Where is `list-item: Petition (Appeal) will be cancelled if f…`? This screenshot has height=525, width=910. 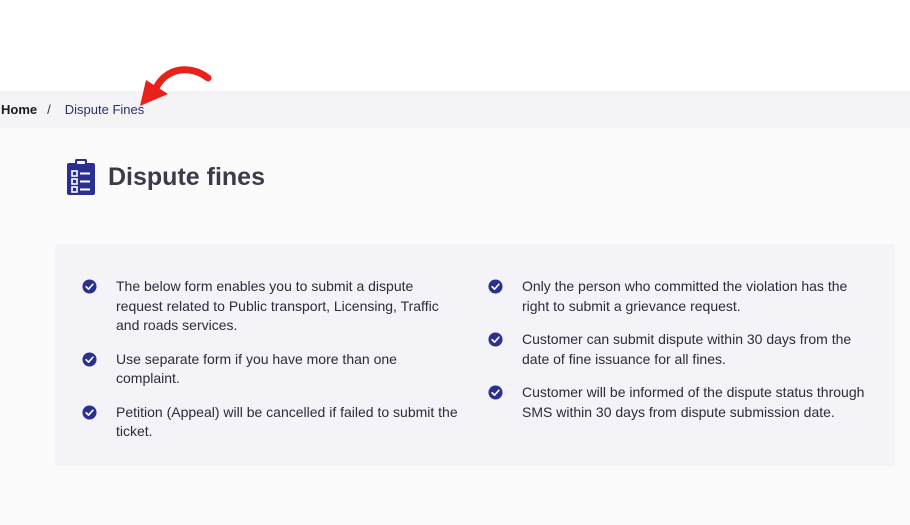
list-item: Petition (Appeal) will be cancelled if f… is located at coordinates (272, 422).